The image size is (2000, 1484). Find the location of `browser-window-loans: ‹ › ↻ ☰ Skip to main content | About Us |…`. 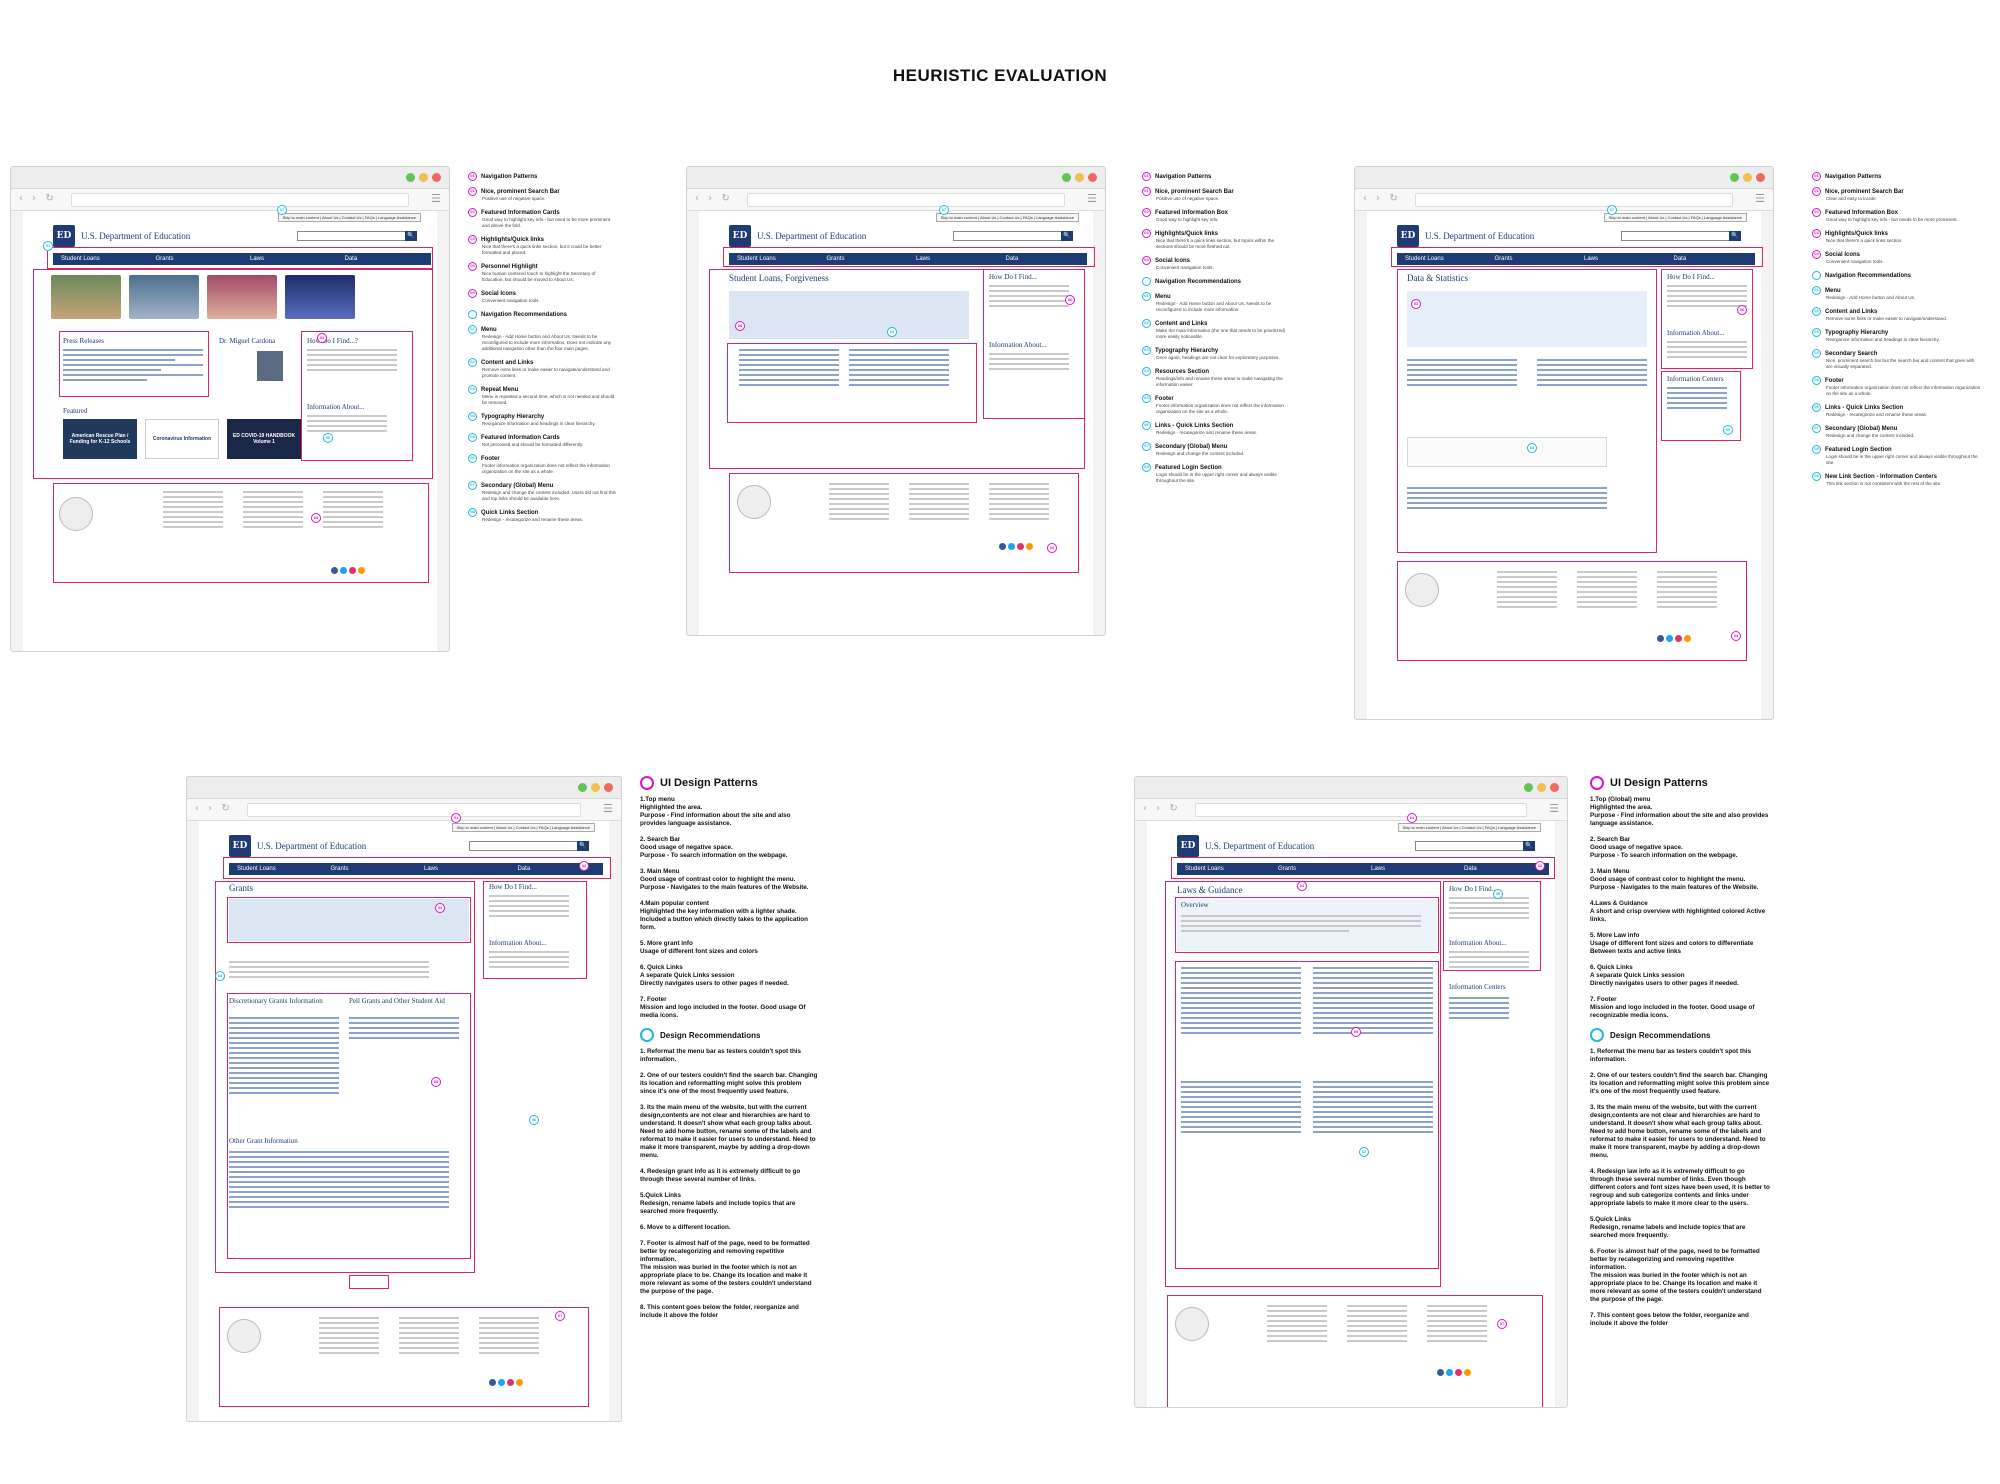

browser-window-loans: ‹ › ↻ ☰ Skip to main content | About Us |… is located at coordinates (896, 401).